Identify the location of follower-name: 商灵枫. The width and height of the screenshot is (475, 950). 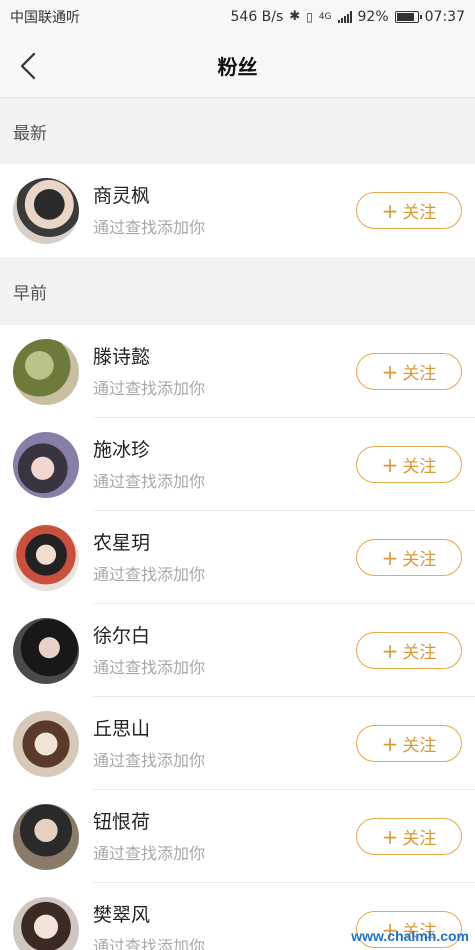
(122, 195).